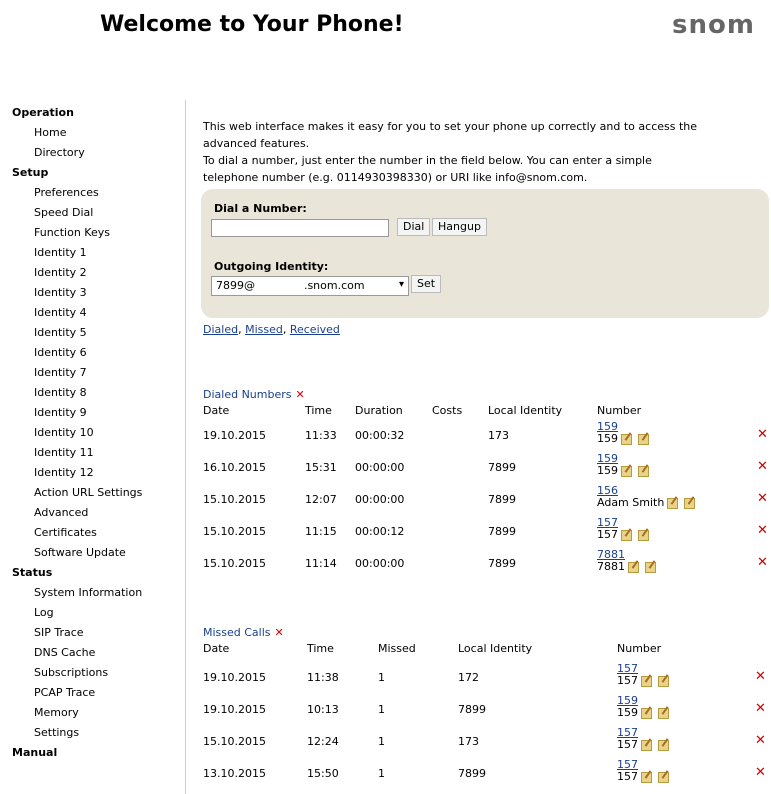  What do you see at coordinates (98, 554) in the screenshot?
I see `sidebar-item-software-update: Software Update` at bounding box center [98, 554].